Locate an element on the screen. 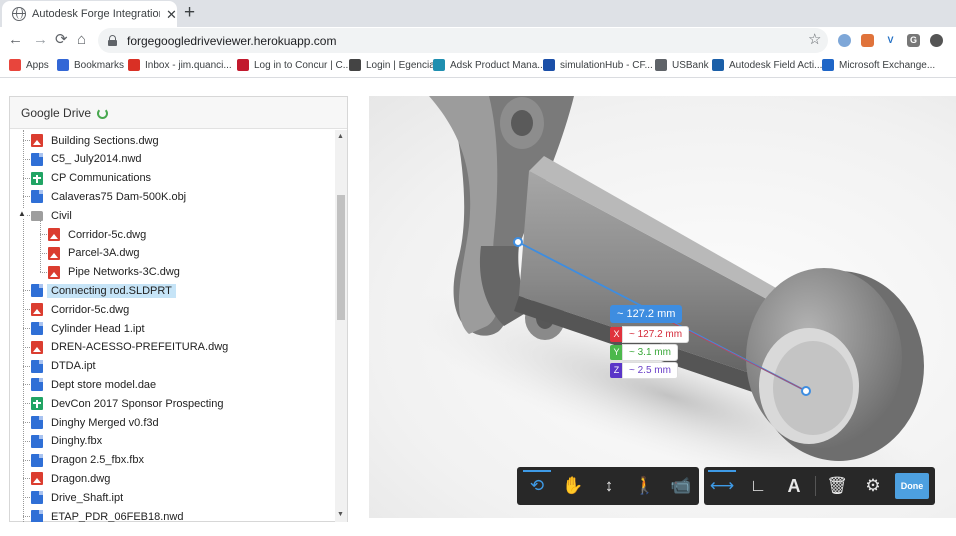 This screenshot has width=956, height=536. tree-file: Dragon 2.5_fbx.fbx is located at coordinates (89, 460).